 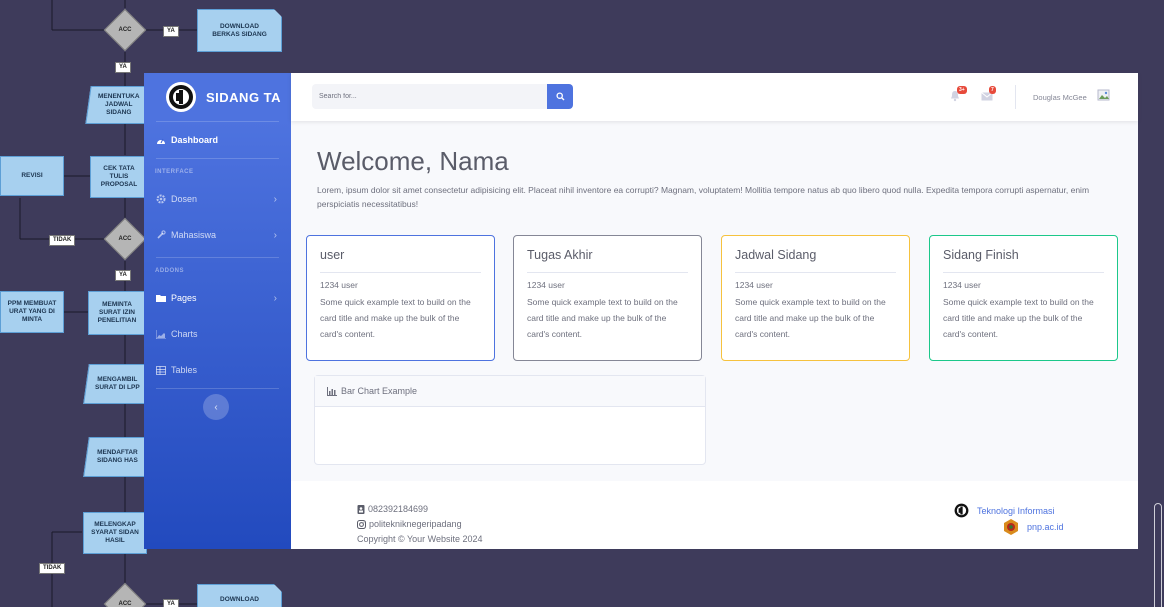 What do you see at coordinates (510, 420) in the screenshot?
I see `bar-chart-card: Bar Chart Example` at bounding box center [510, 420].